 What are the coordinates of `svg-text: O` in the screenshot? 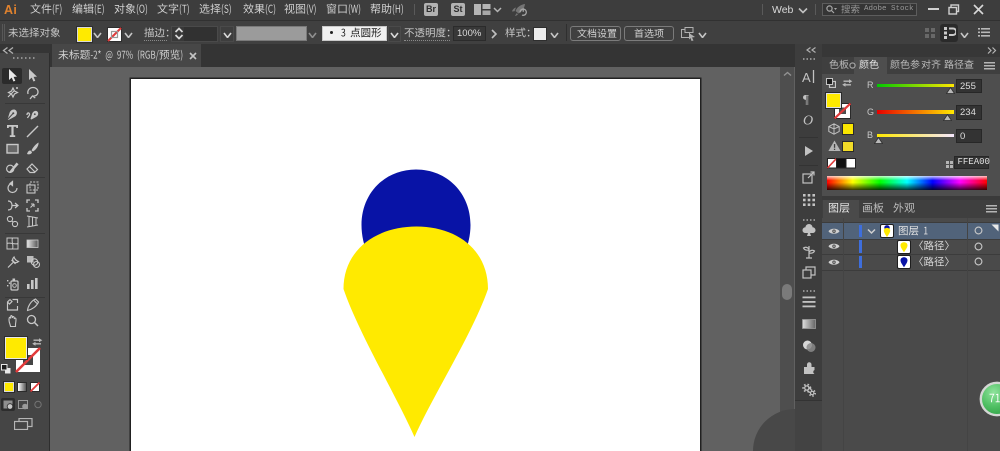 It's located at (808, 121).